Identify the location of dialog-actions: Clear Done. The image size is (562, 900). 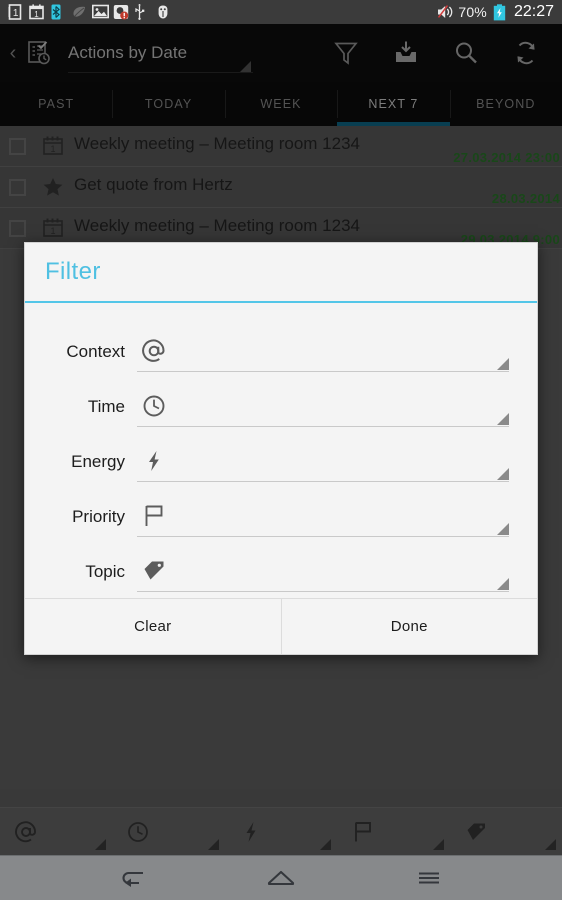
(281, 626).